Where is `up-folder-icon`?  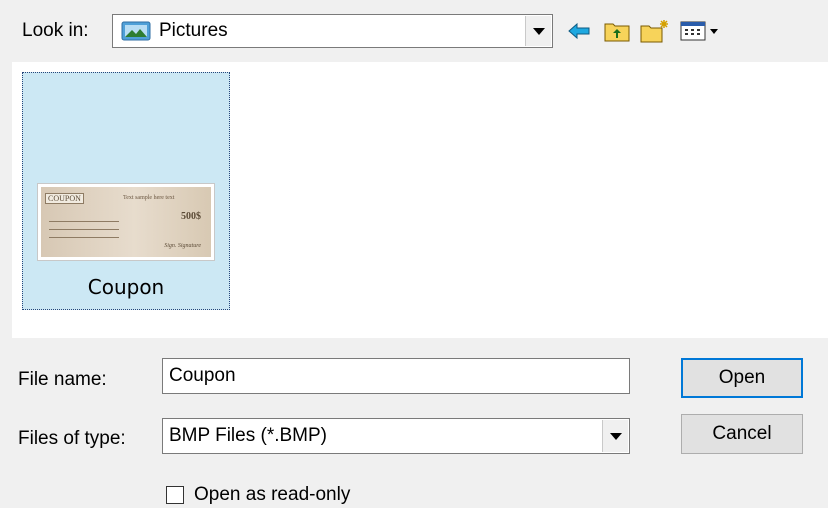
up-folder-icon is located at coordinates (617, 32).